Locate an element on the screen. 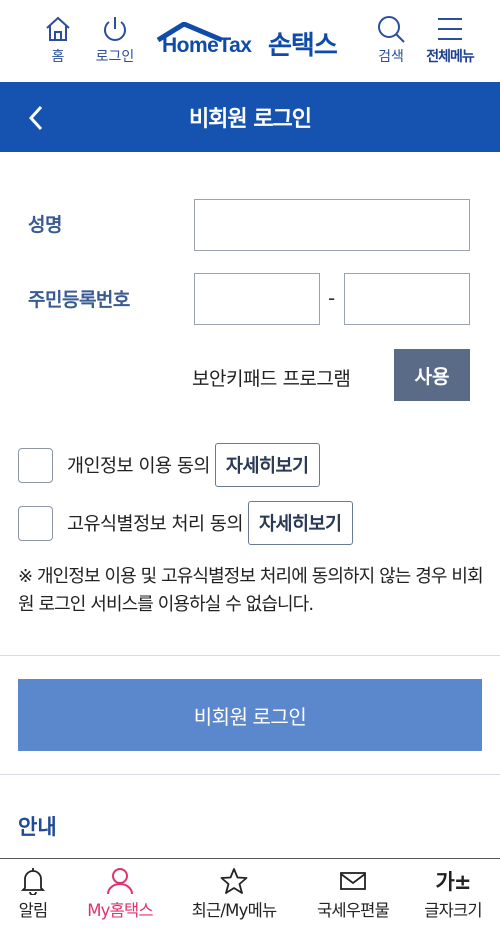 This screenshot has height=928, width=500. menu-label: 전체메뉴 is located at coordinates (450, 57).